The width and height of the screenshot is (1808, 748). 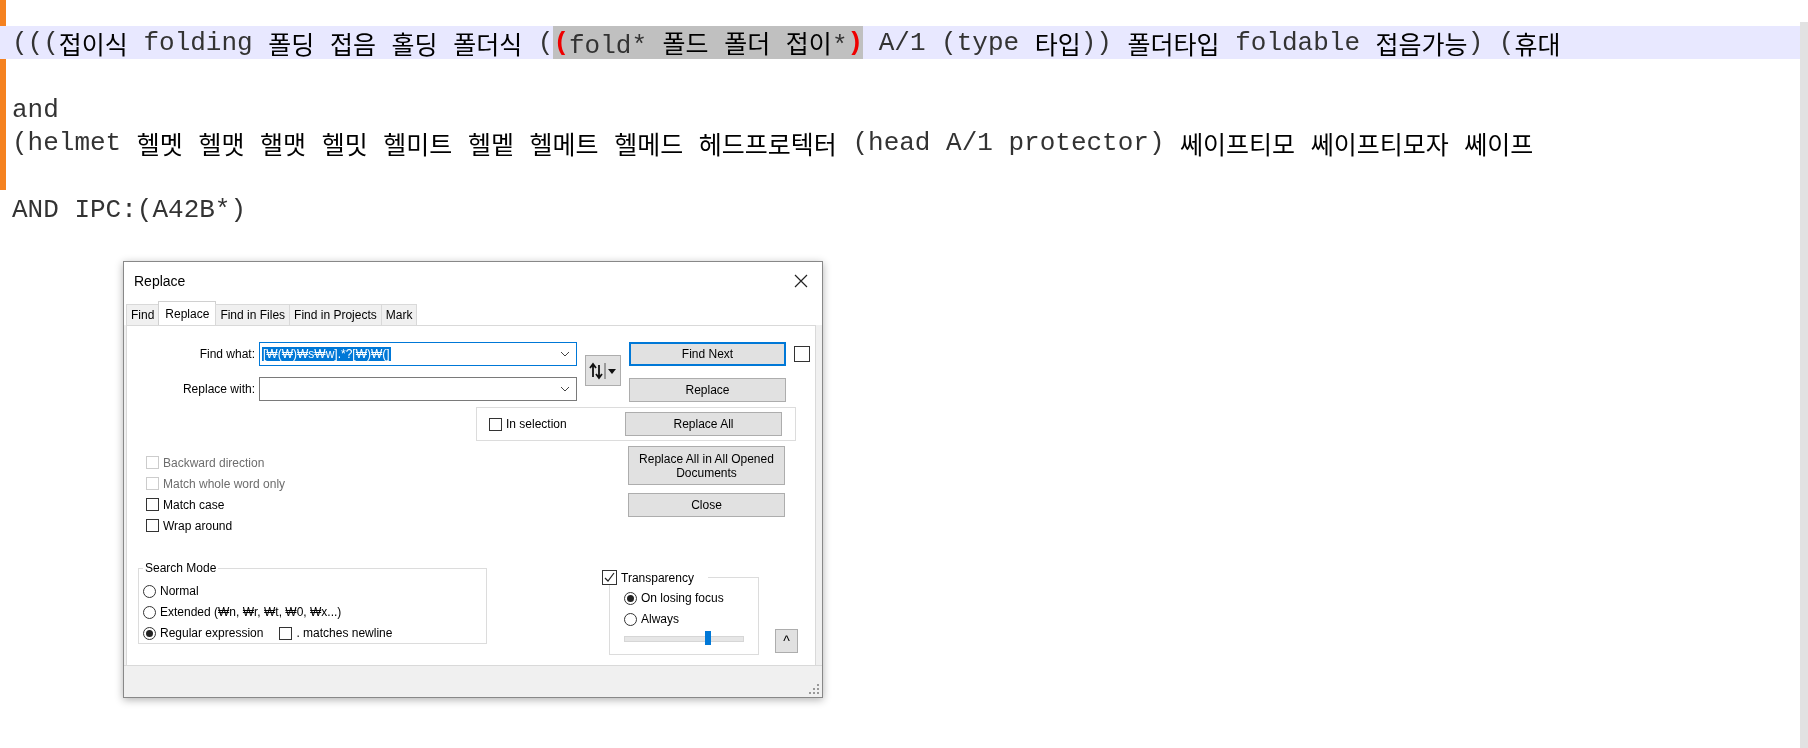 What do you see at coordinates (129, 209) in the screenshot?
I see `editor-text: AND IPC:(A42B*)` at bounding box center [129, 209].